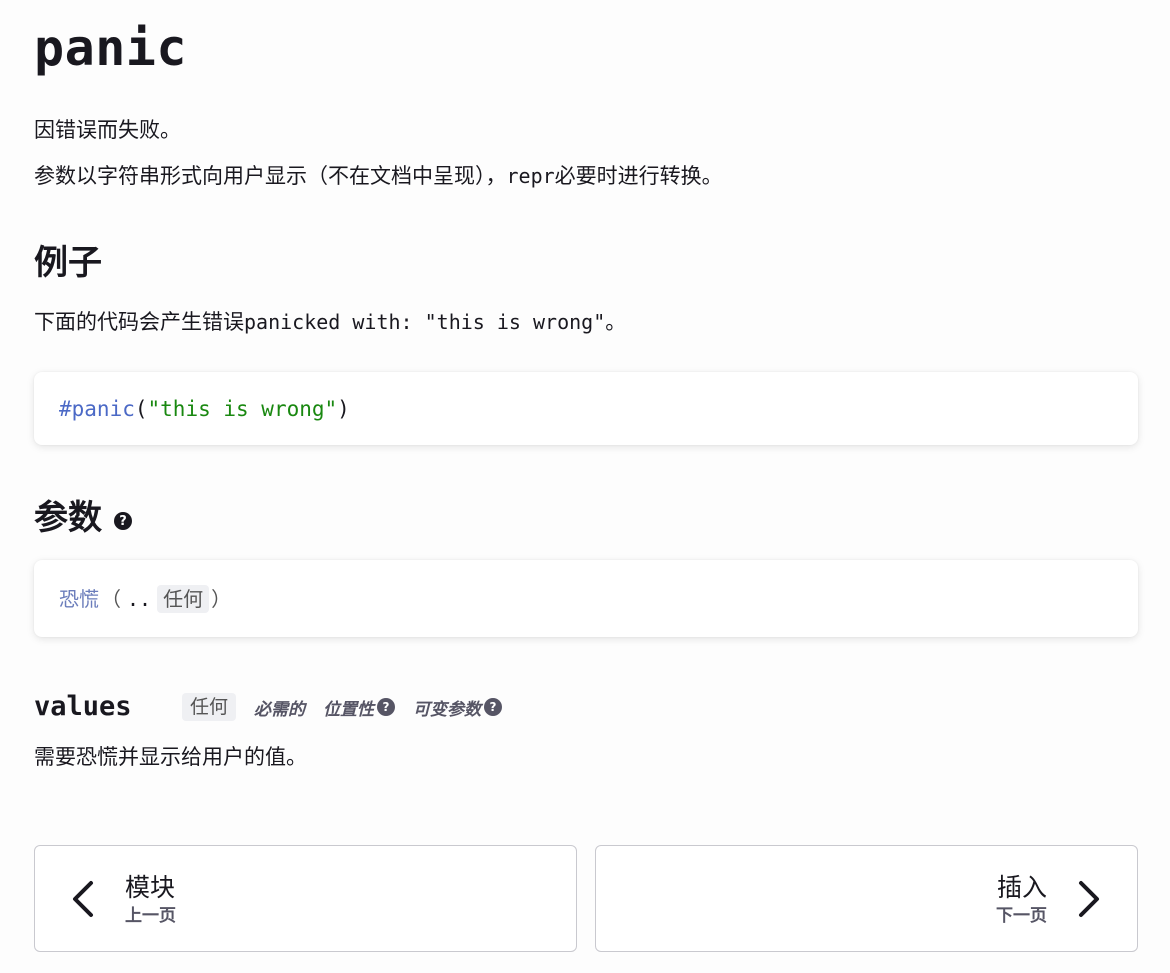 The image size is (1170, 973). Describe the element at coordinates (123, 521) in the screenshot. I see `question-circle-icon: ?` at that location.